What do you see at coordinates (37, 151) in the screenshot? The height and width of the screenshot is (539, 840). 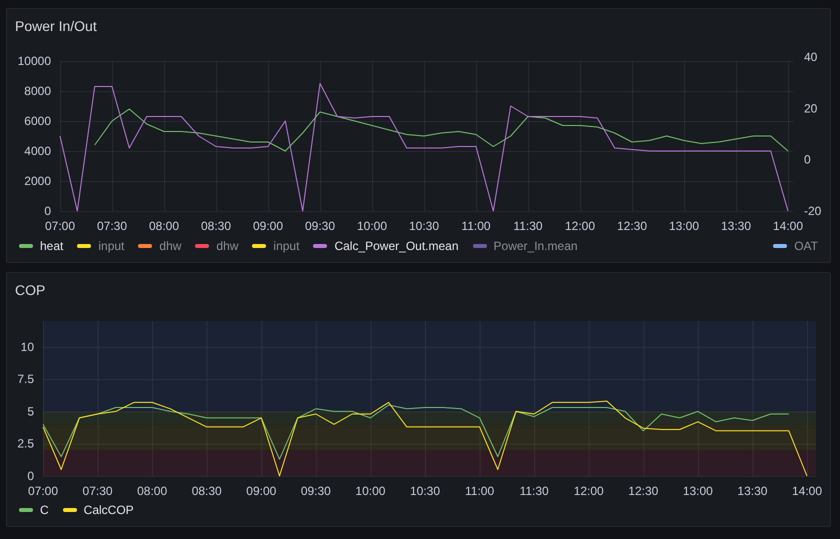 I see `axis-tick-label: 4000` at bounding box center [37, 151].